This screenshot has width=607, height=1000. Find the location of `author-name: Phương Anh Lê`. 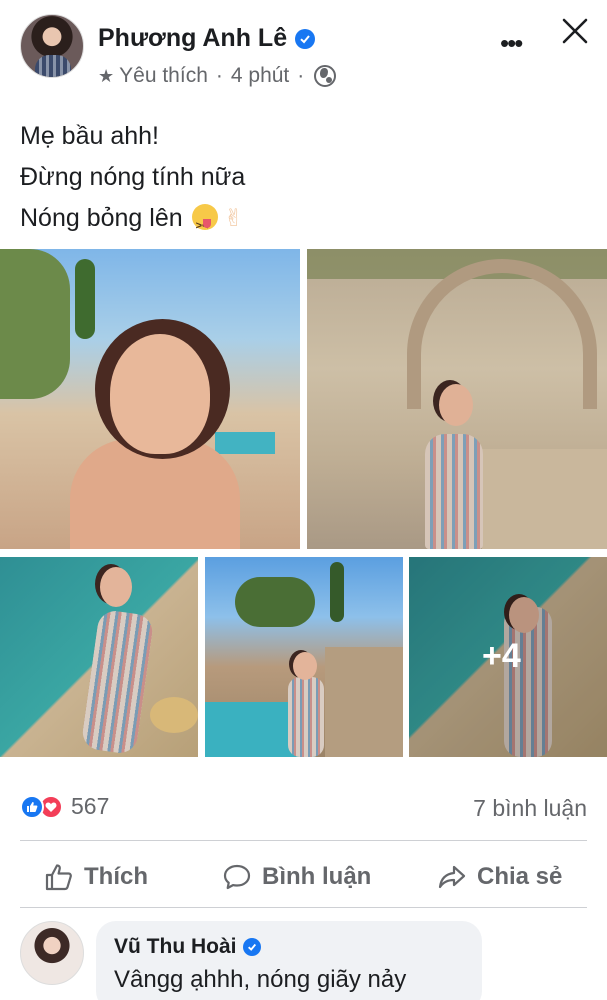

author-name: Phương Anh Lê is located at coordinates (192, 38).